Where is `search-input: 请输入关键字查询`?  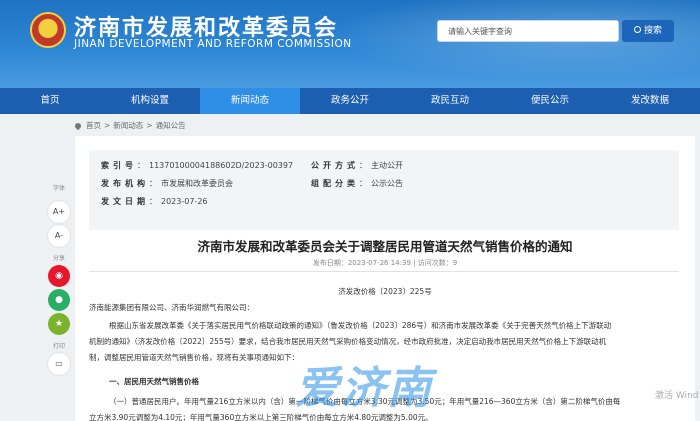
search-input: 请输入关键字查询 is located at coordinates (528, 31).